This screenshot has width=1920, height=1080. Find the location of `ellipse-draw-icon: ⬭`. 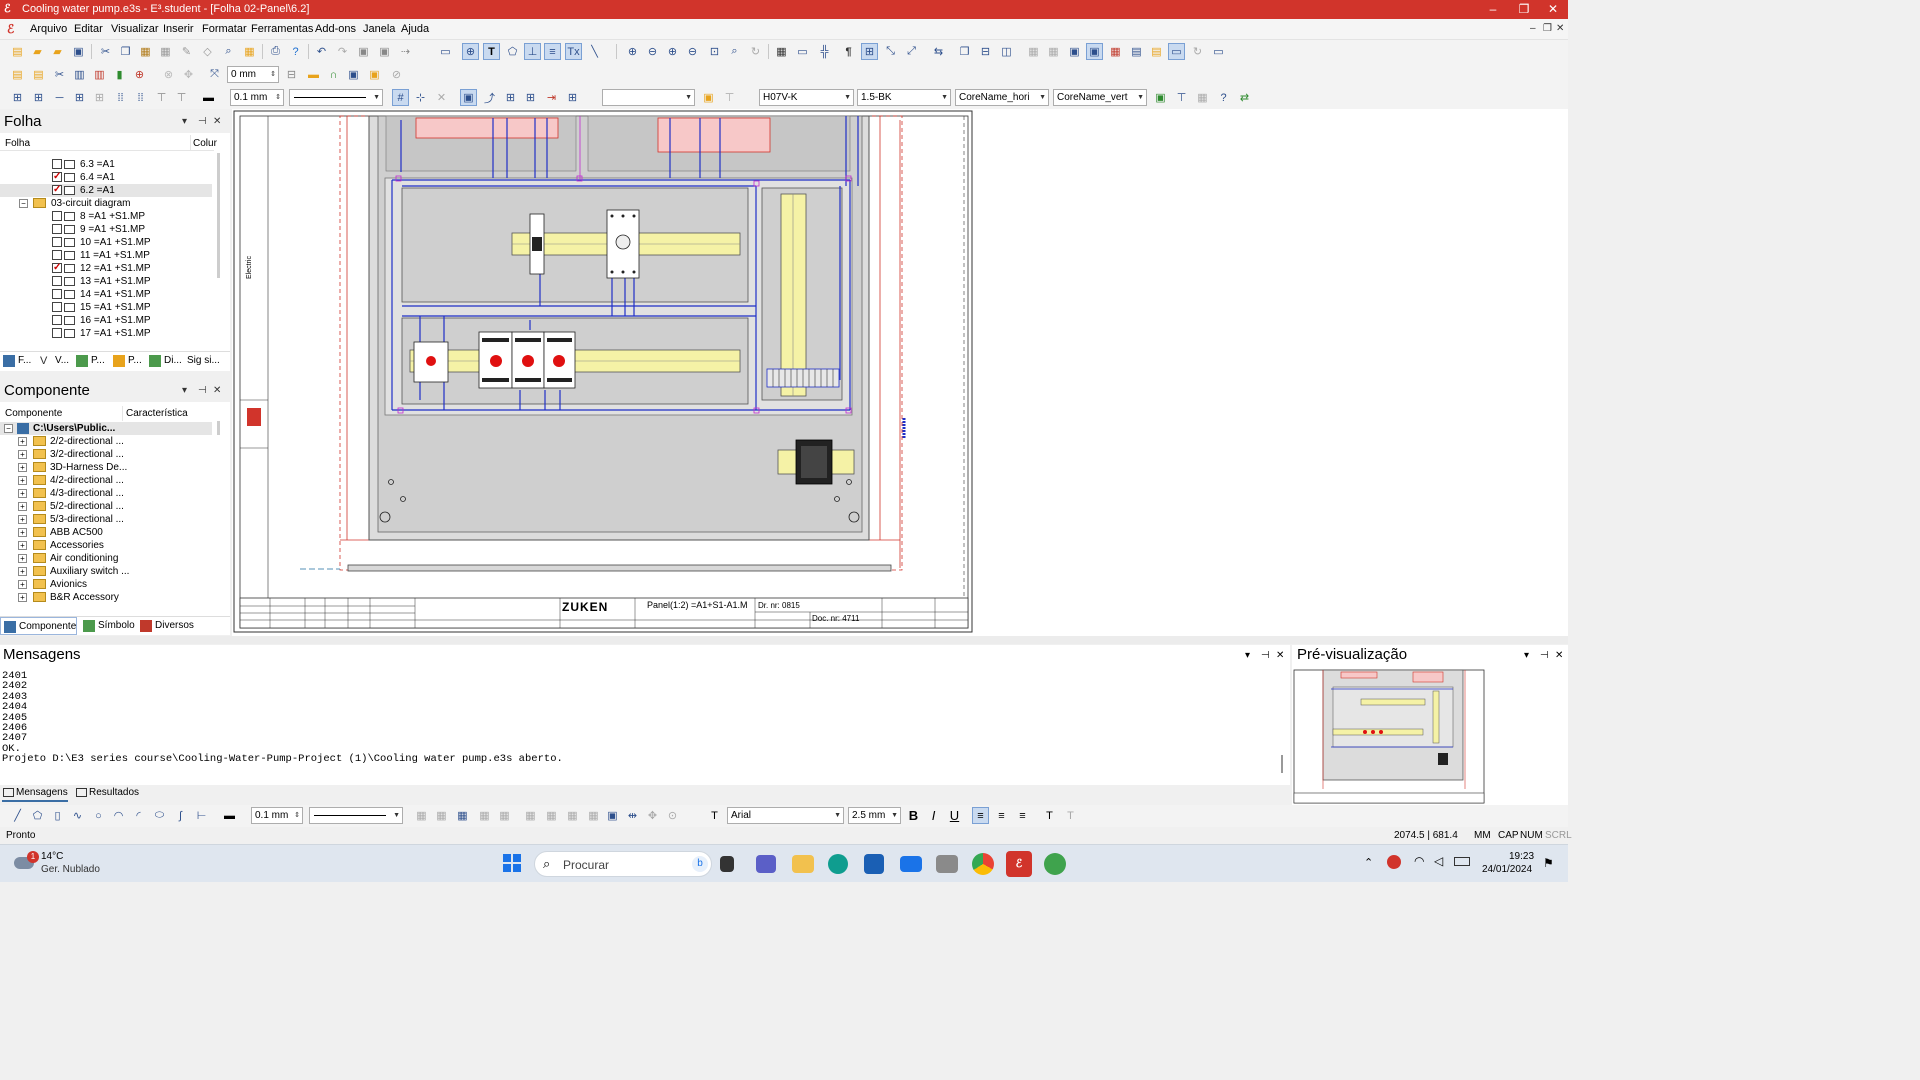

ellipse-draw-icon: ⬭ is located at coordinates (159, 815).